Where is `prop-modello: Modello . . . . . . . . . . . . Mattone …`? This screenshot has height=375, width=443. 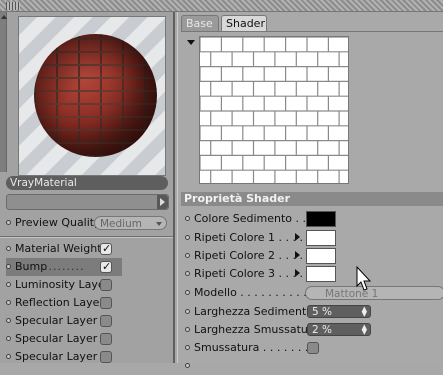
prop-modello: Modello . . . . . . . . . . . . Mattone … is located at coordinates (312, 293).